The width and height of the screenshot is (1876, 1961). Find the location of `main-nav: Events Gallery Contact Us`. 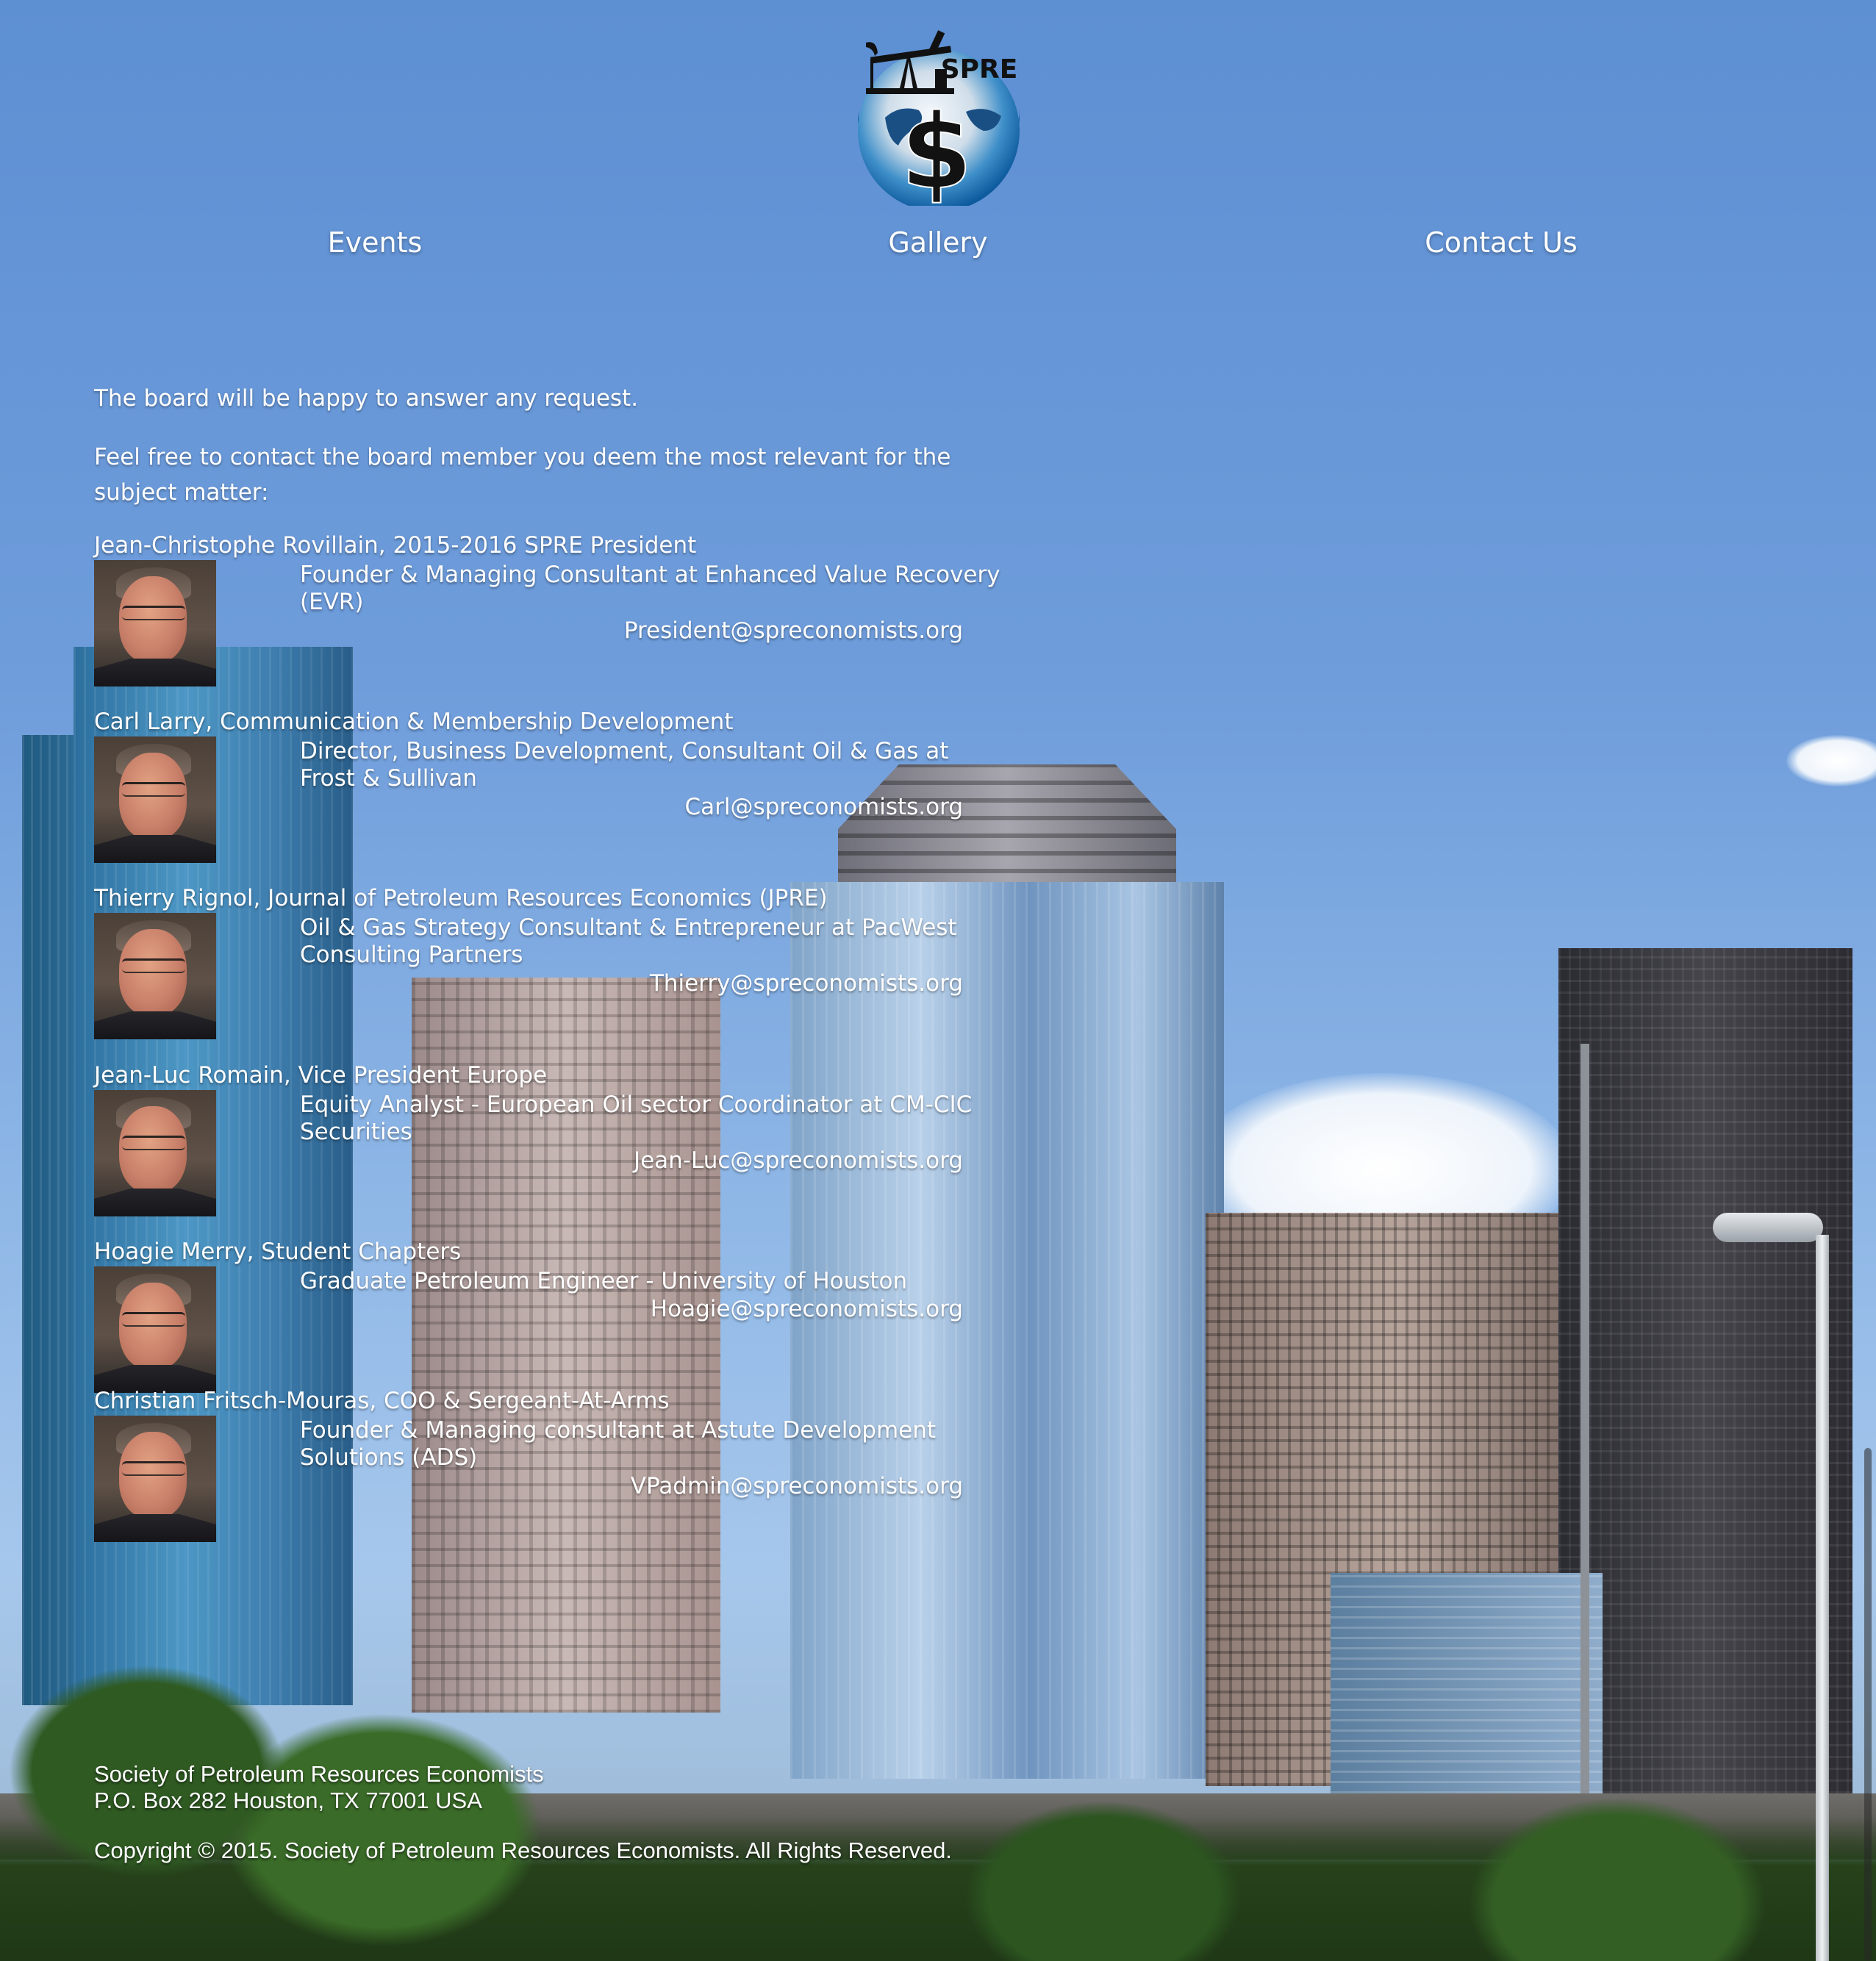

main-nav: Events Gallery Contact Us is located at coordinates (938, 248).